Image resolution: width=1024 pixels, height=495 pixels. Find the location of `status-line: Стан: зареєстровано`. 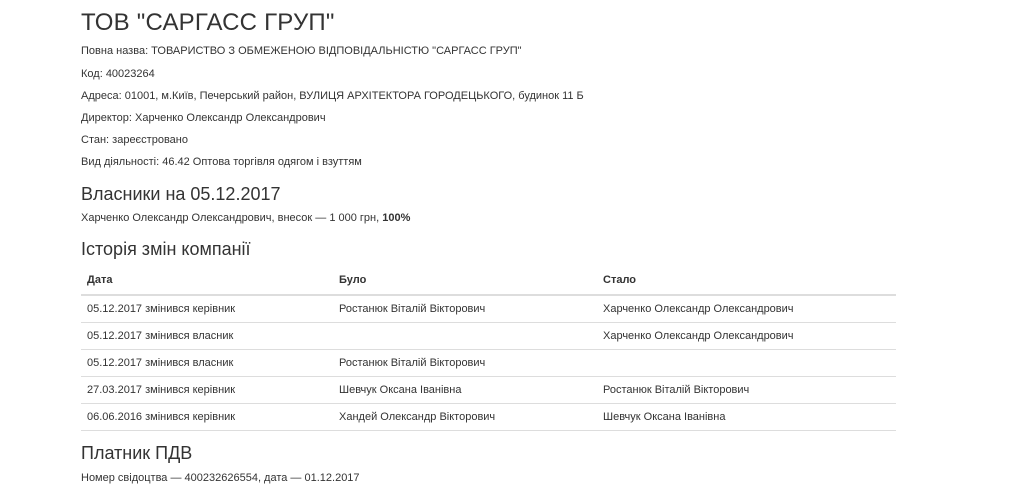

status-line: Стан: зареєстровано is located at coordinates (134, 140).